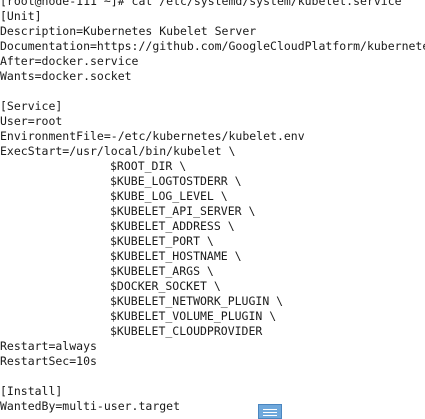 The height and width of the screenshot is (419, 425). I want to click on terminal-line: $KUBELET_NETWORK_PLUGIN \, so click(197, 301).